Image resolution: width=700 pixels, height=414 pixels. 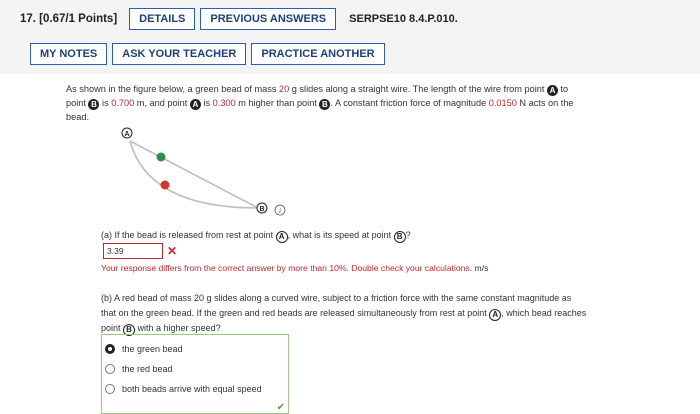 What do you see at coordinates (147, 369) in the screenshot?
I see `option-label: the red bead` at bounding box center [147, 369].